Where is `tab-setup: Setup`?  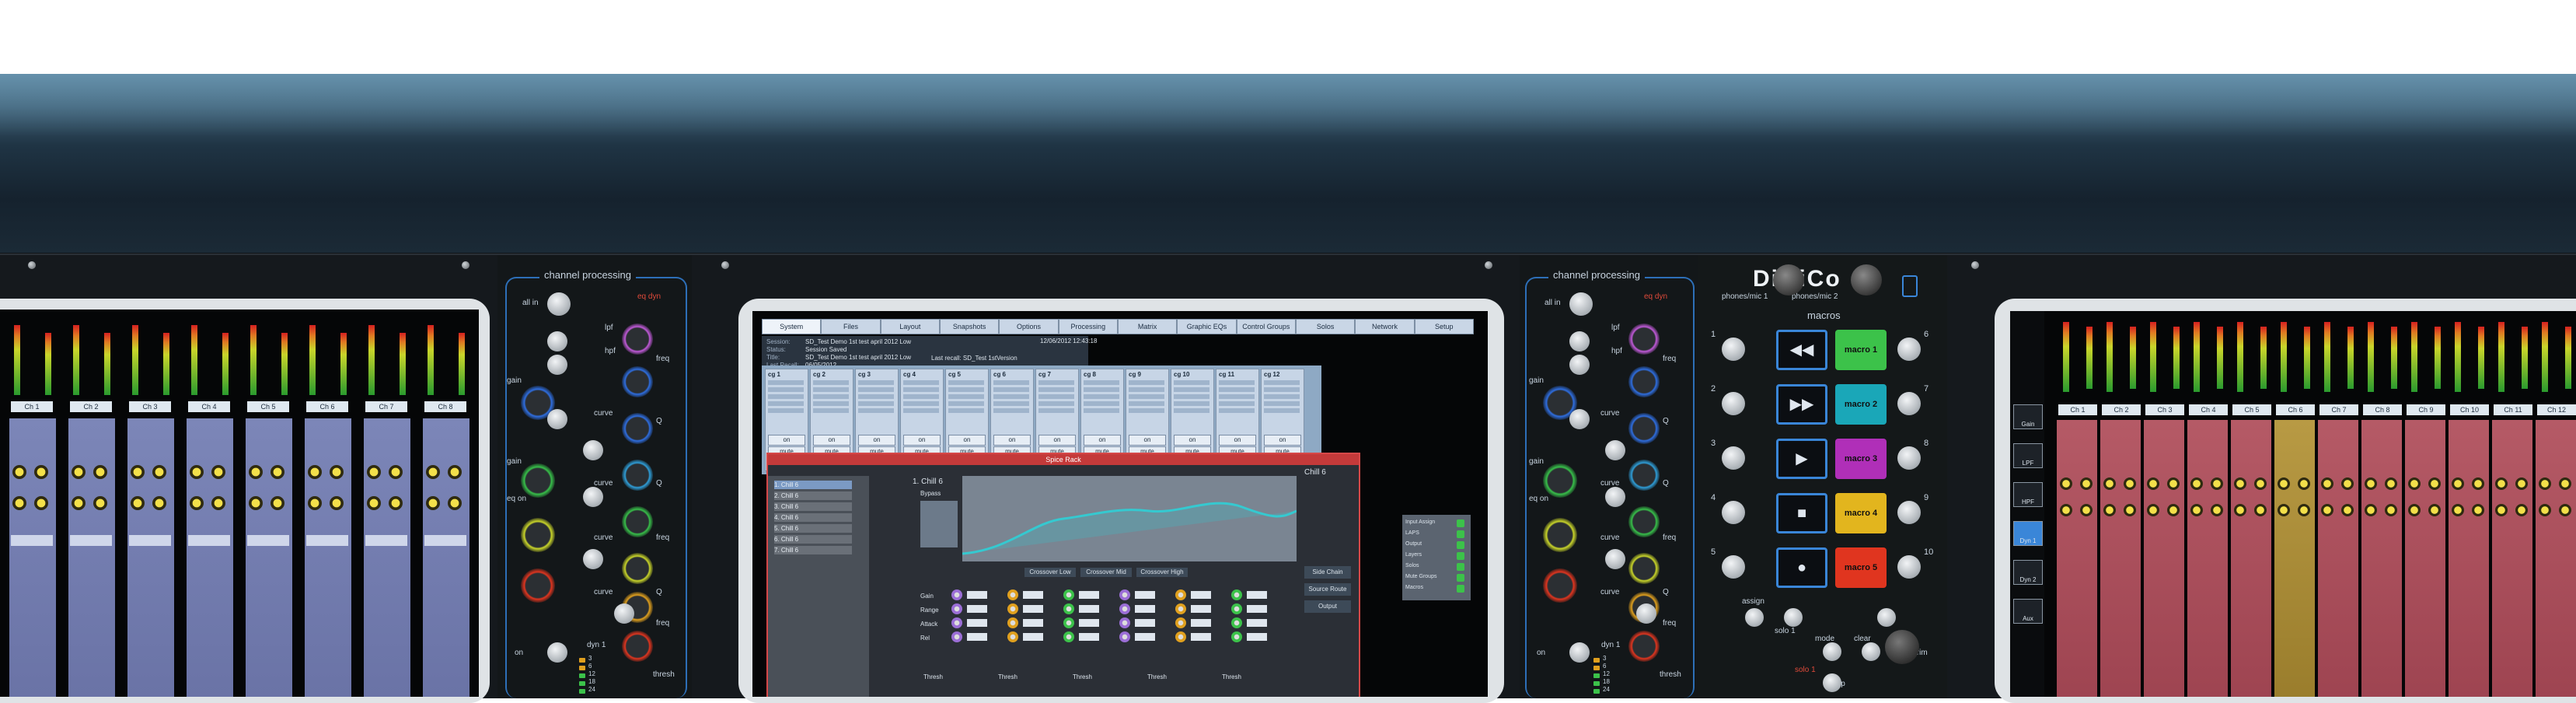
tab-setup: Setup is located at coordinates (1444, 326).